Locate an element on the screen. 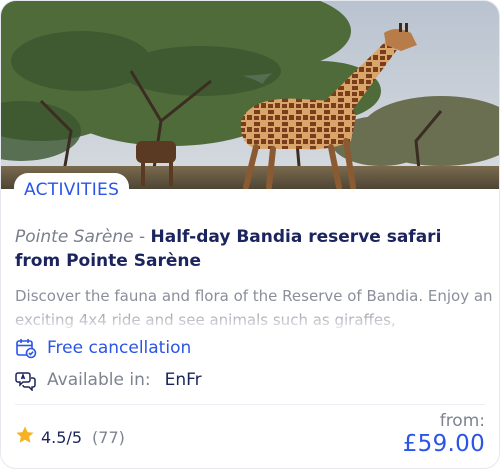  price-value: £59.00 is located at coordinates (443, 444).